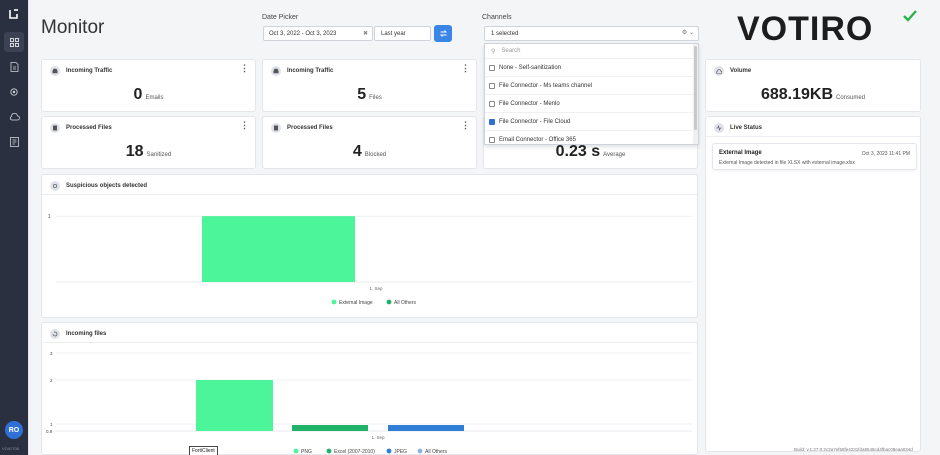  Describe the element at coordinates (365, 33) in the screenshot. I see `clear-date-icon: ✖` at that location.